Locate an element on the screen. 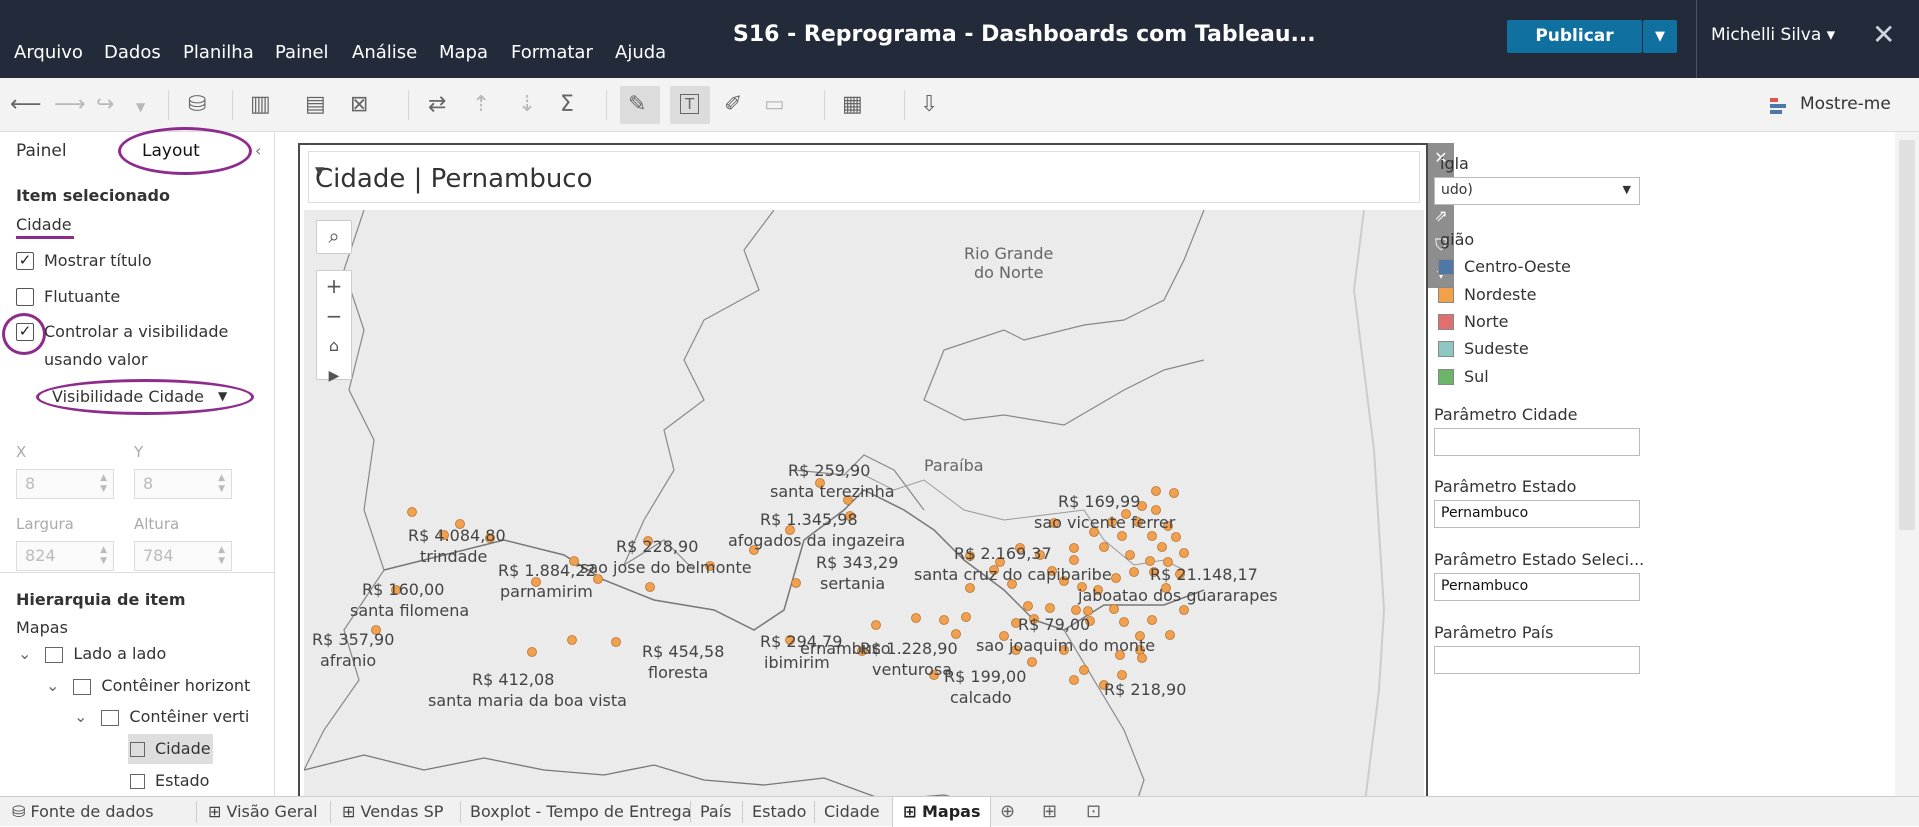 This screenshot has height=827, width=1919. param-cidade-label: Parâmetro Cidade is located at coordinates (1506, 414).